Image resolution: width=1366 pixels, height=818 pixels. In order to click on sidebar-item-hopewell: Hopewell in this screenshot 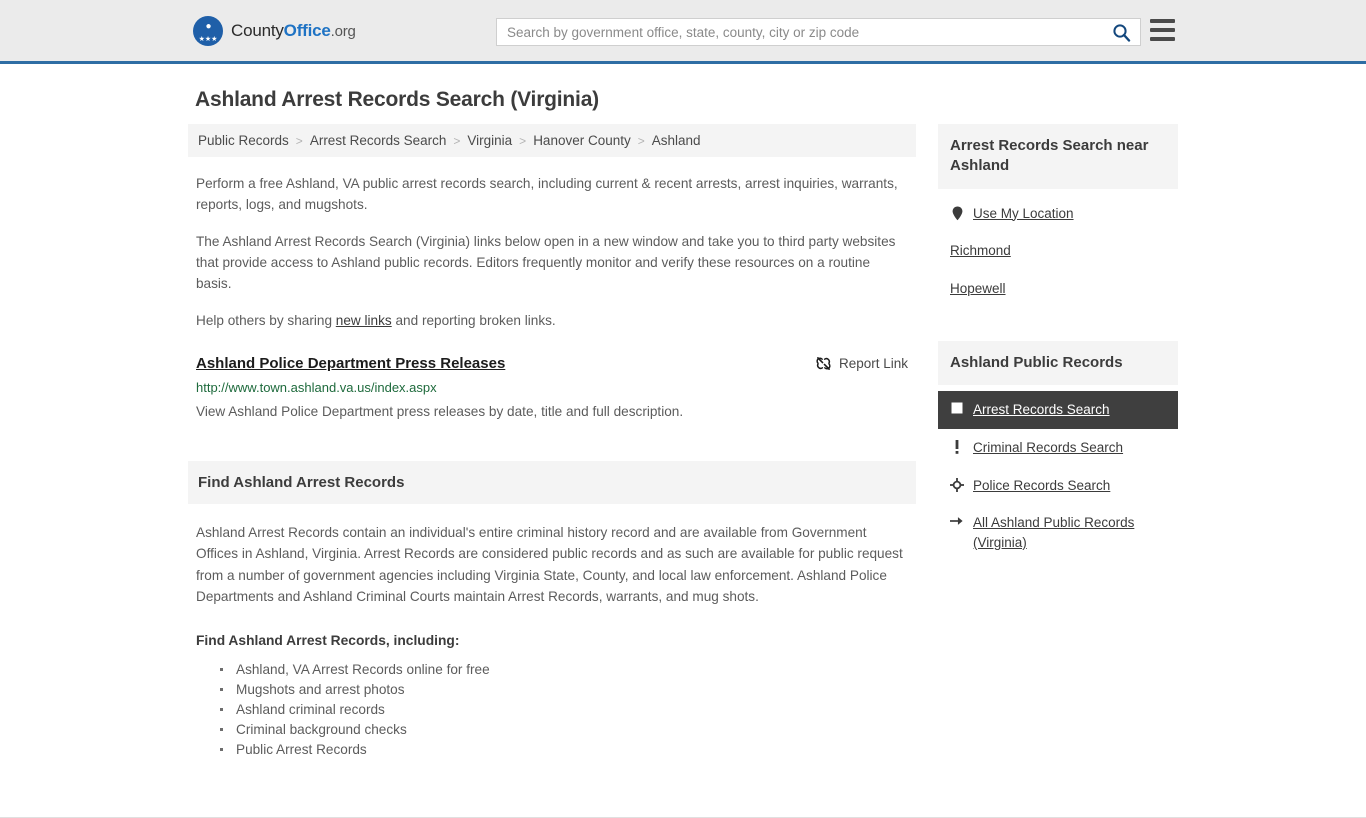, I will do `click(1058, 289)`.